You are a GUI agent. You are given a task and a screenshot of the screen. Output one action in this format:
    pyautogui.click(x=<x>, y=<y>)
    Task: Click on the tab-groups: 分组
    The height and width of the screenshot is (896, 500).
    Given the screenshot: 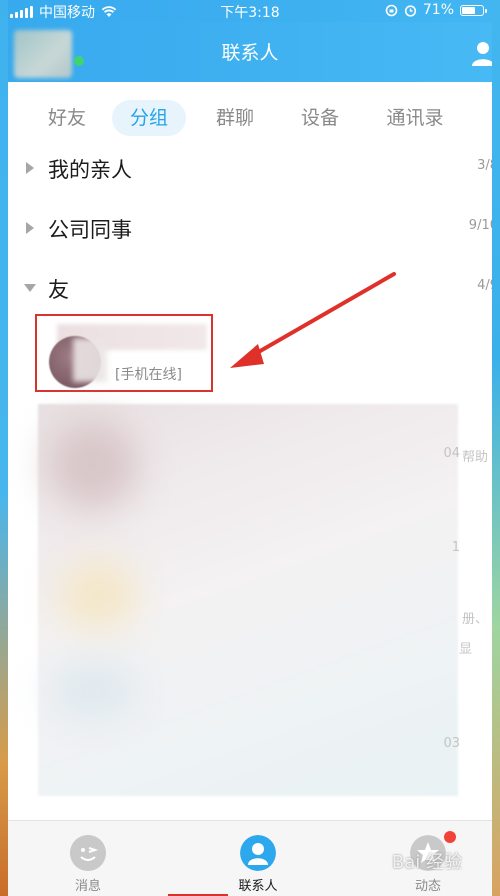 What is the action you would take?
    pyautogui.click(x=149, y=118)
    